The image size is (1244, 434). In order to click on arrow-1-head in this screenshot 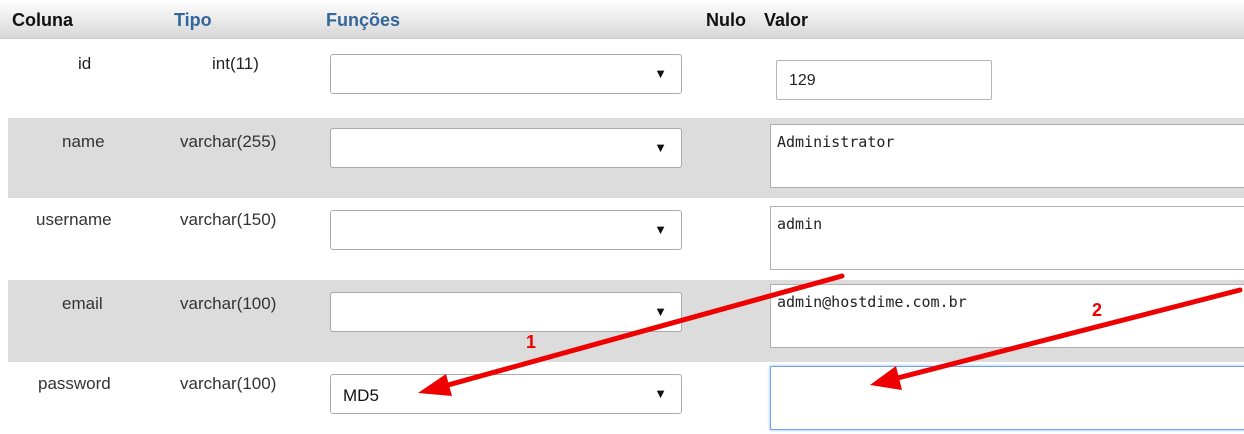, I will do `click(435, 385)`.